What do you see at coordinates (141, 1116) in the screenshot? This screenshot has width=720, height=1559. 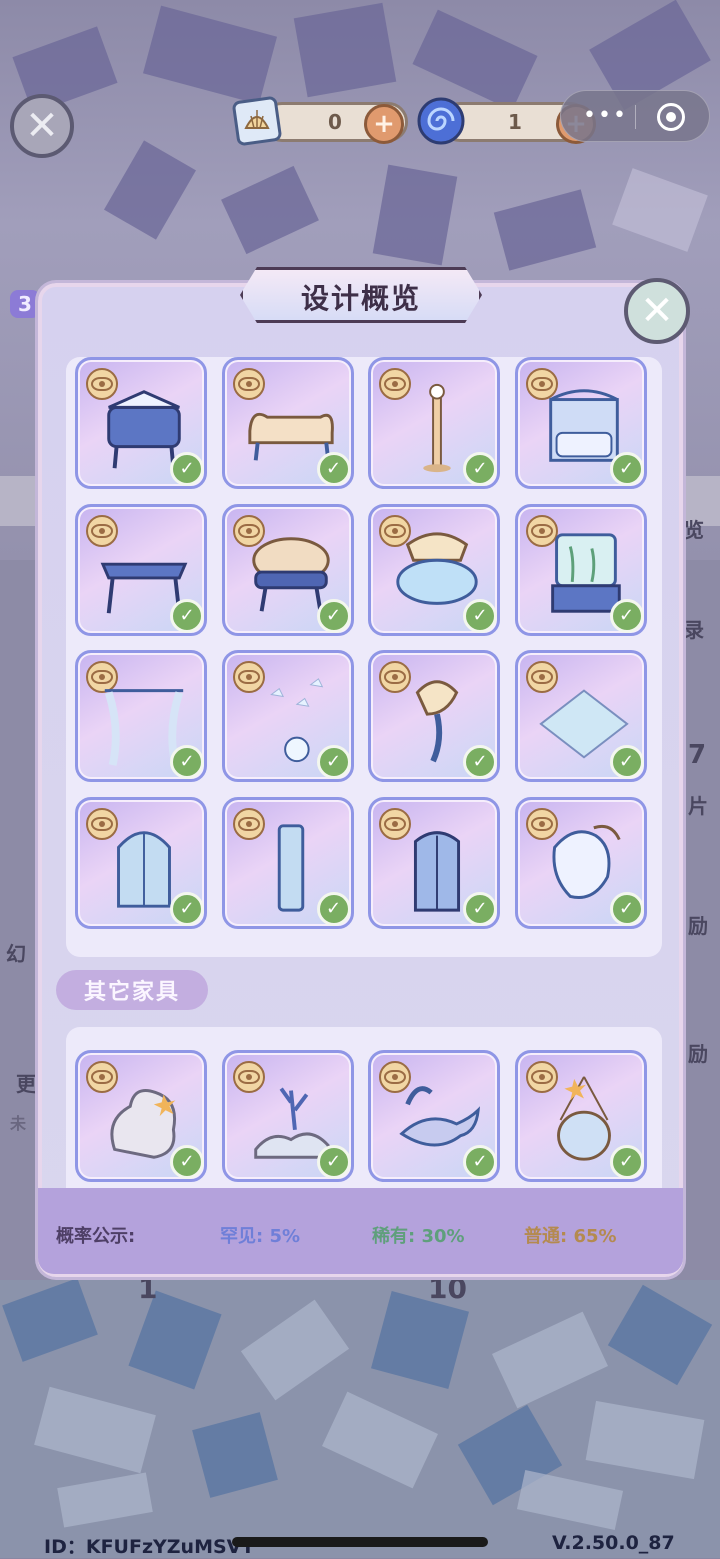 I see `furniture-card-rock-sculpture: ✓` at bounding box center [141, 1116].